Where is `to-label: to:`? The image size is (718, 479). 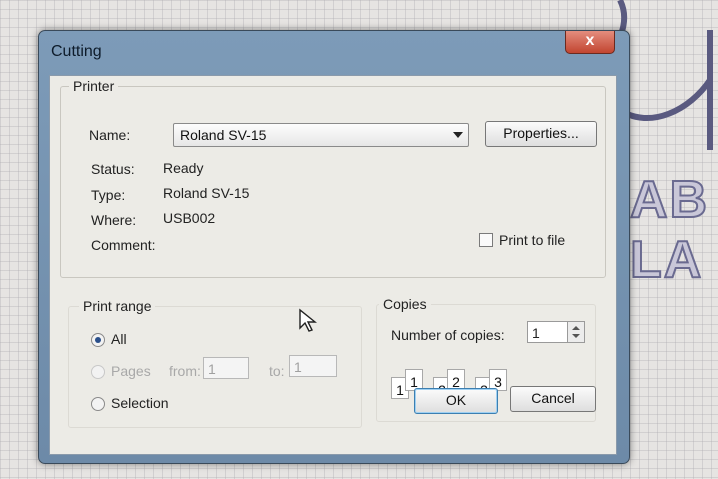
to-label: to: is located at coordinates (277, 371).